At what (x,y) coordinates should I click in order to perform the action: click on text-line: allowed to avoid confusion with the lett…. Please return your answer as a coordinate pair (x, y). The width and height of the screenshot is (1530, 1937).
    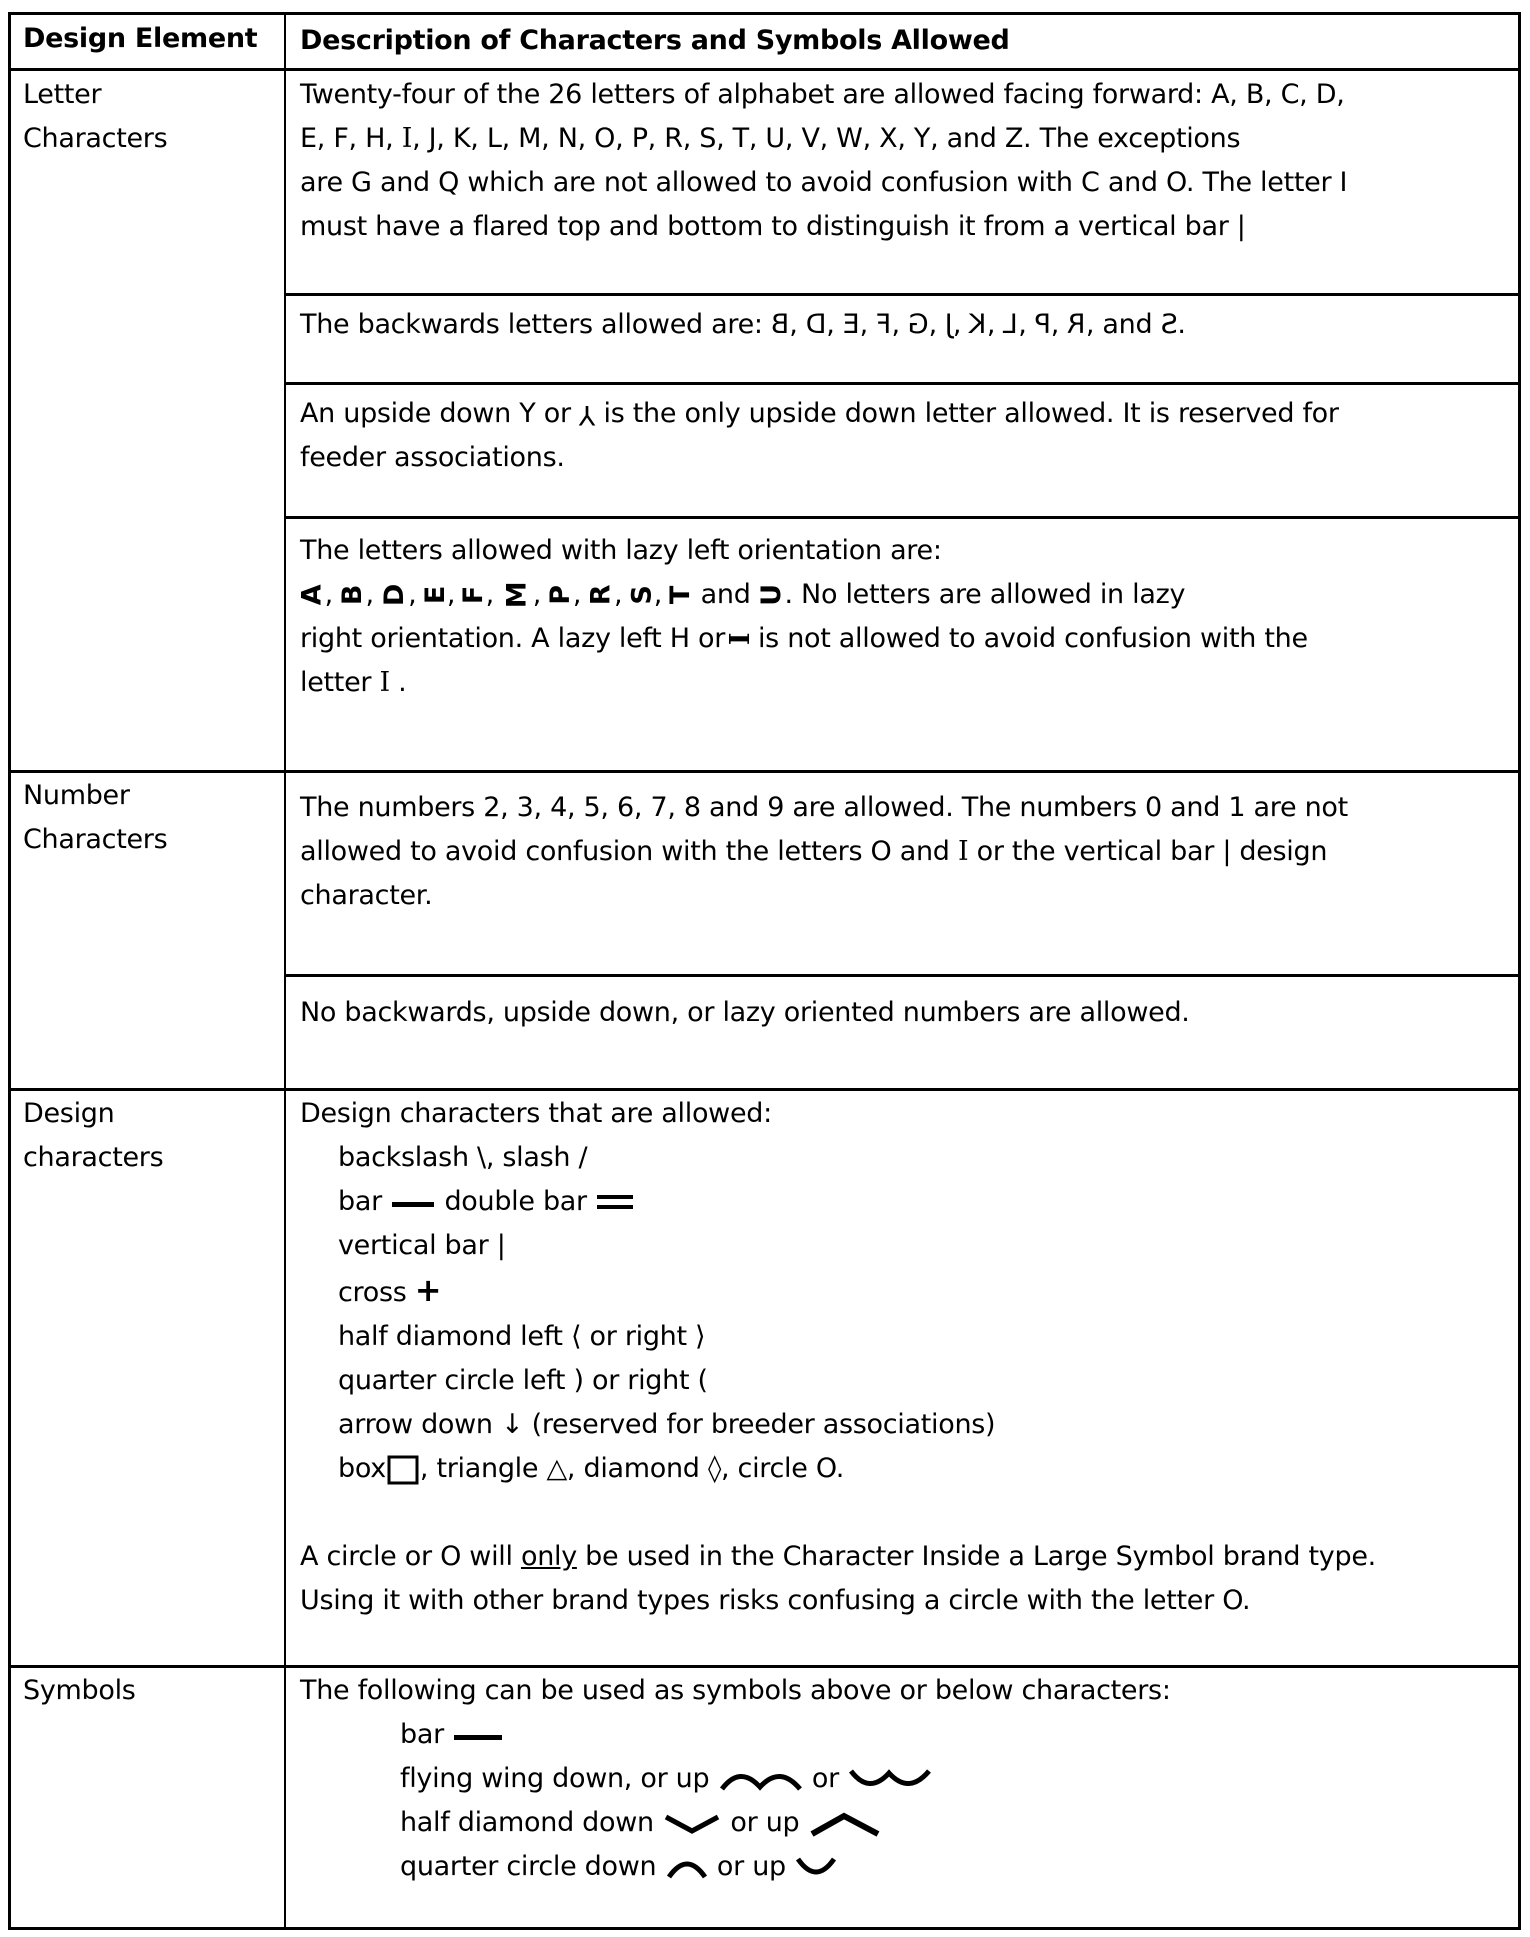
    Looking at the image, I should click on (814, 851).